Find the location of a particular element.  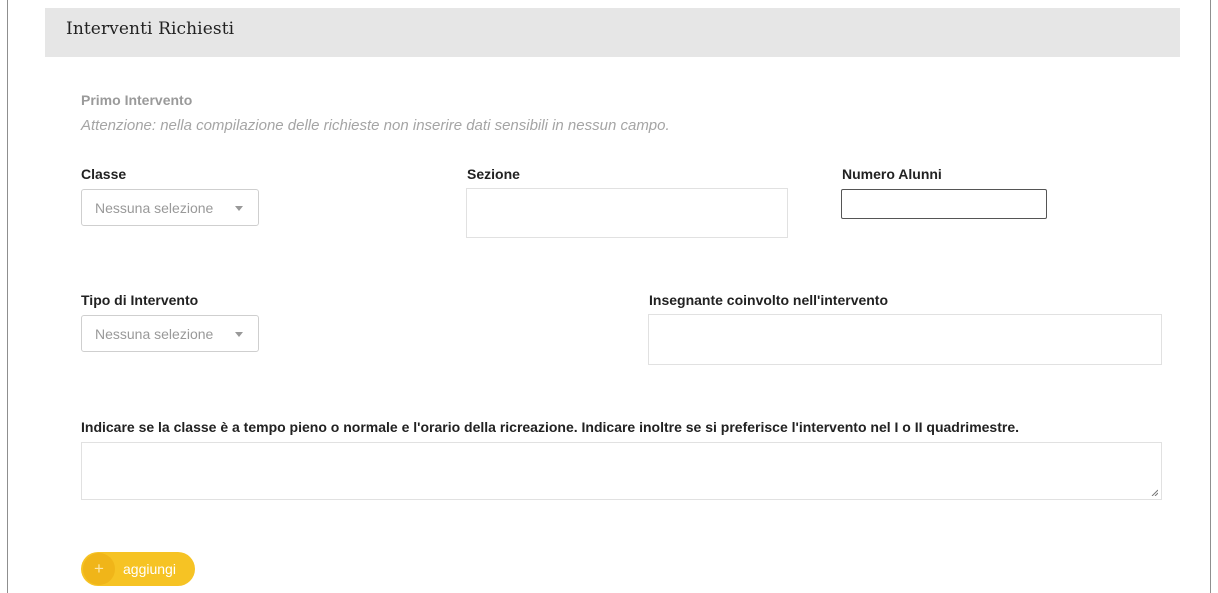

section-title: Primo Intervento is located at coordinates (137, 100).